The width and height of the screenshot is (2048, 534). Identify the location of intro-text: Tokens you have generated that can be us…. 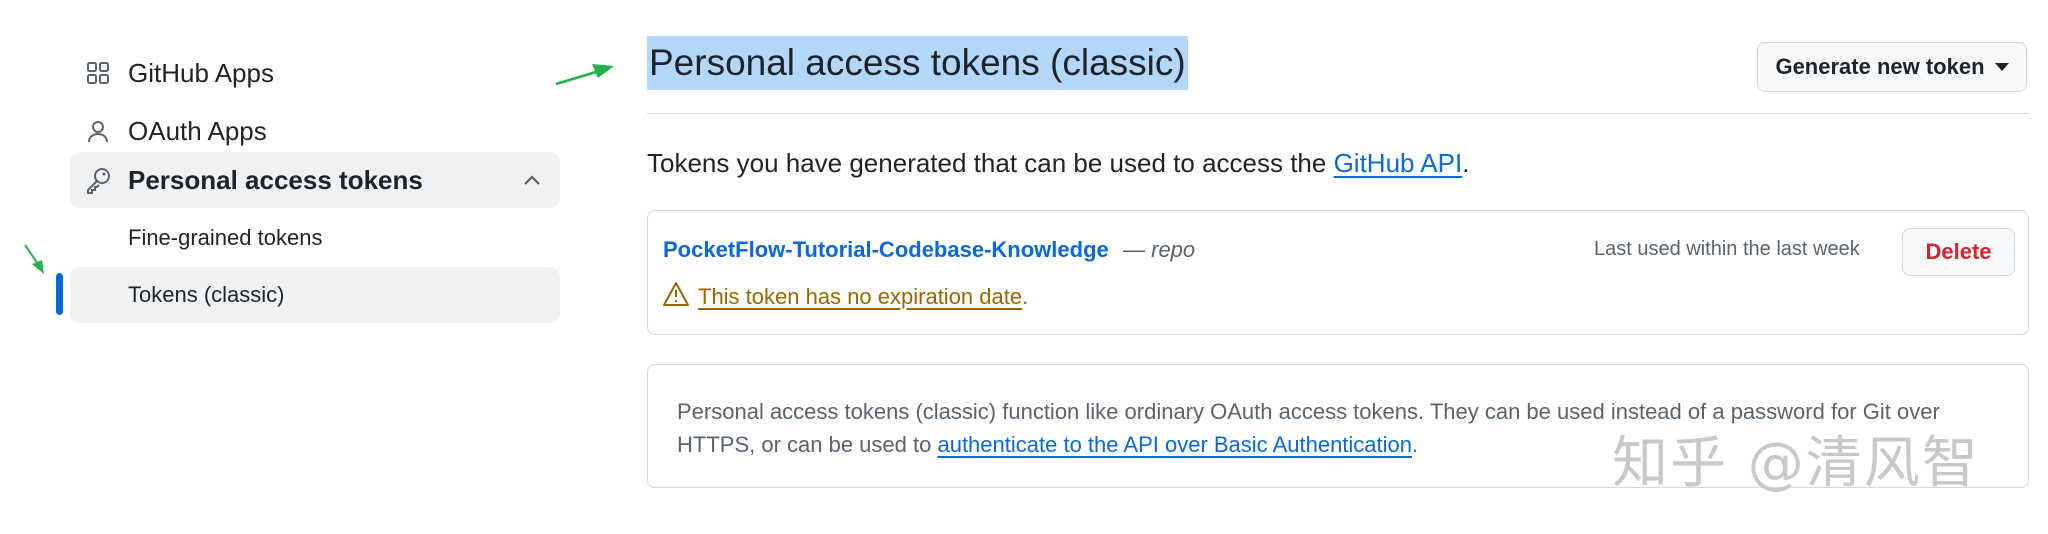
(1058, 163).